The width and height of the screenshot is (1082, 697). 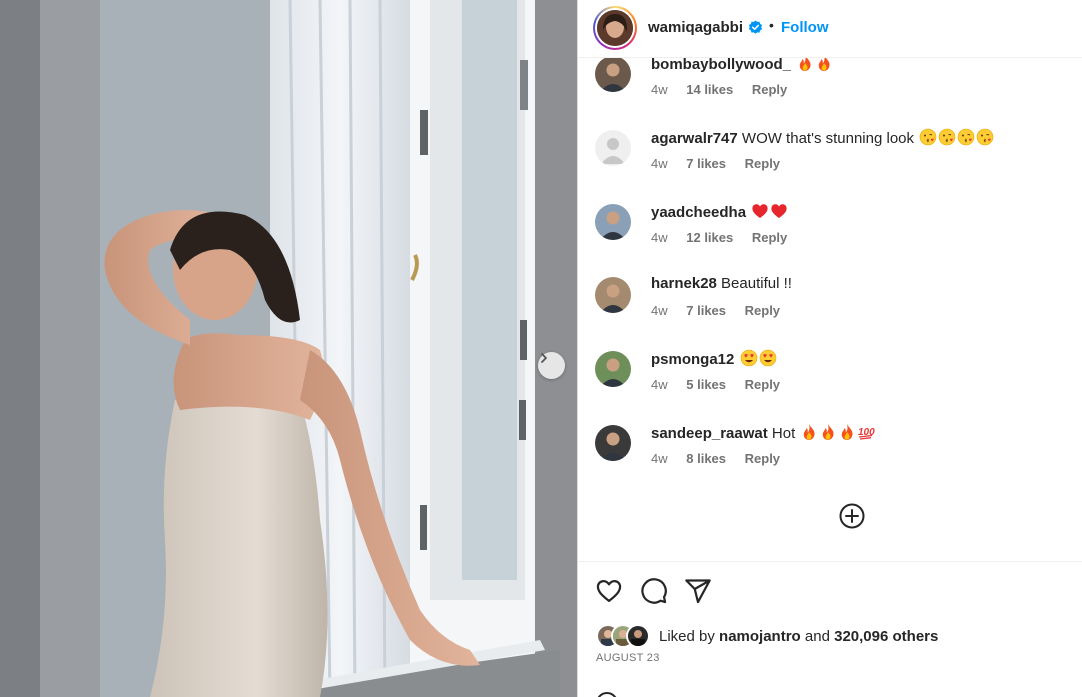 I want to click on comment-body: agarwalr747 WOW that's stunning look, so click(x=822, y=137).